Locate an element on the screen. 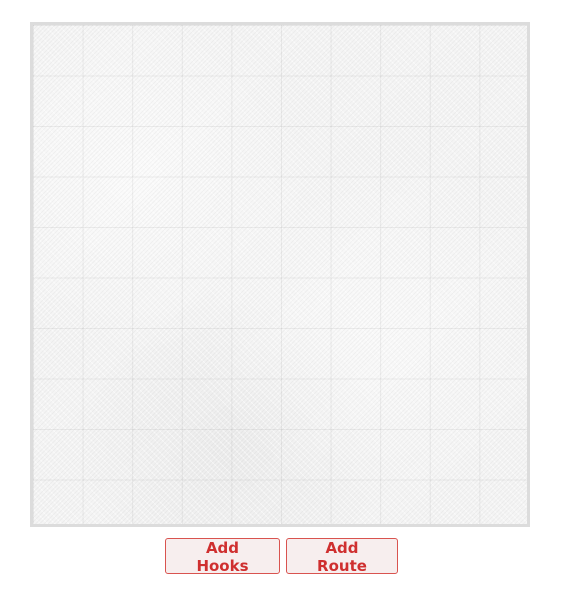  wall-controls: Add Hooks Add Route is located at coordinates (280, 556).